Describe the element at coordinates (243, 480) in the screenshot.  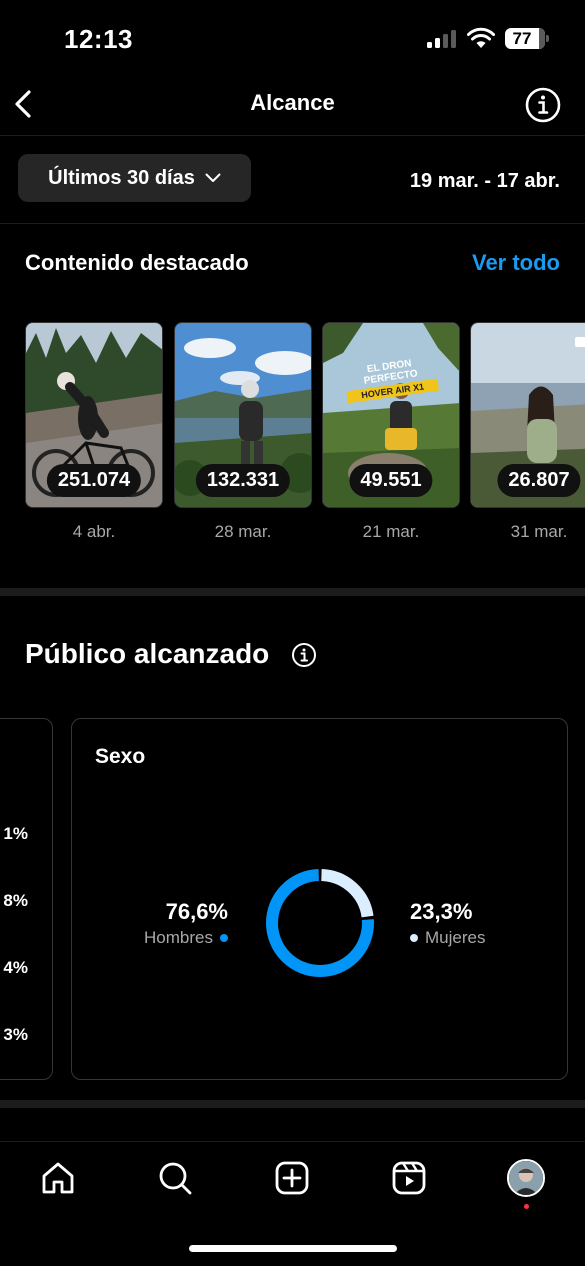
I see `reach-count: 132.331` at that location.